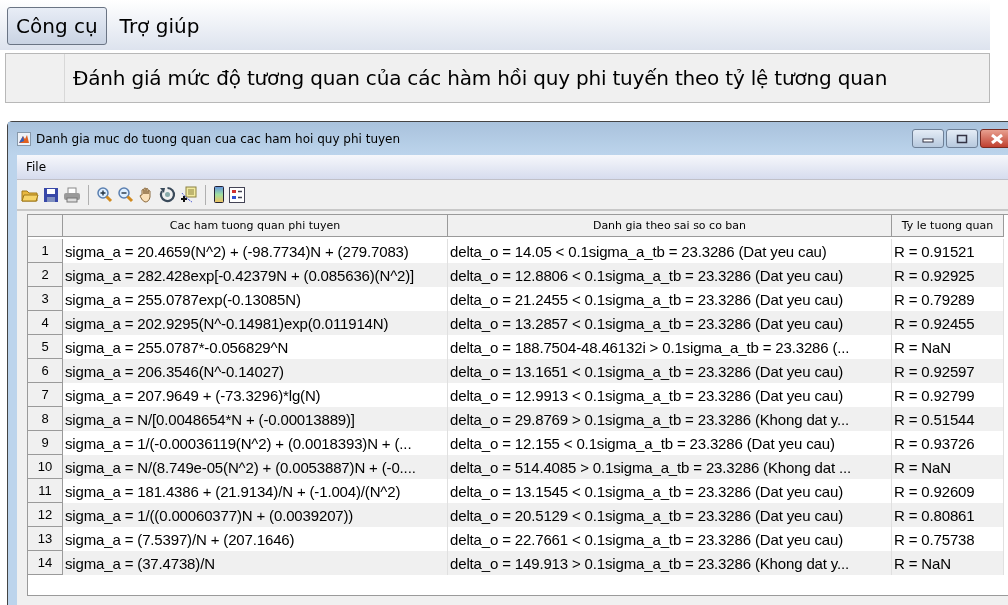  I want to click on rotate-icon, so click(167, 194).